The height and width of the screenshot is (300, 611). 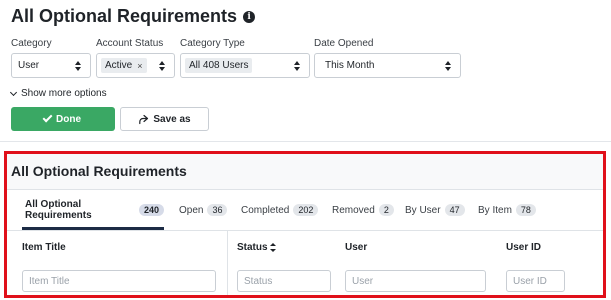 I want to click on column-header-label: Item Title, so click(x=44, y=247).